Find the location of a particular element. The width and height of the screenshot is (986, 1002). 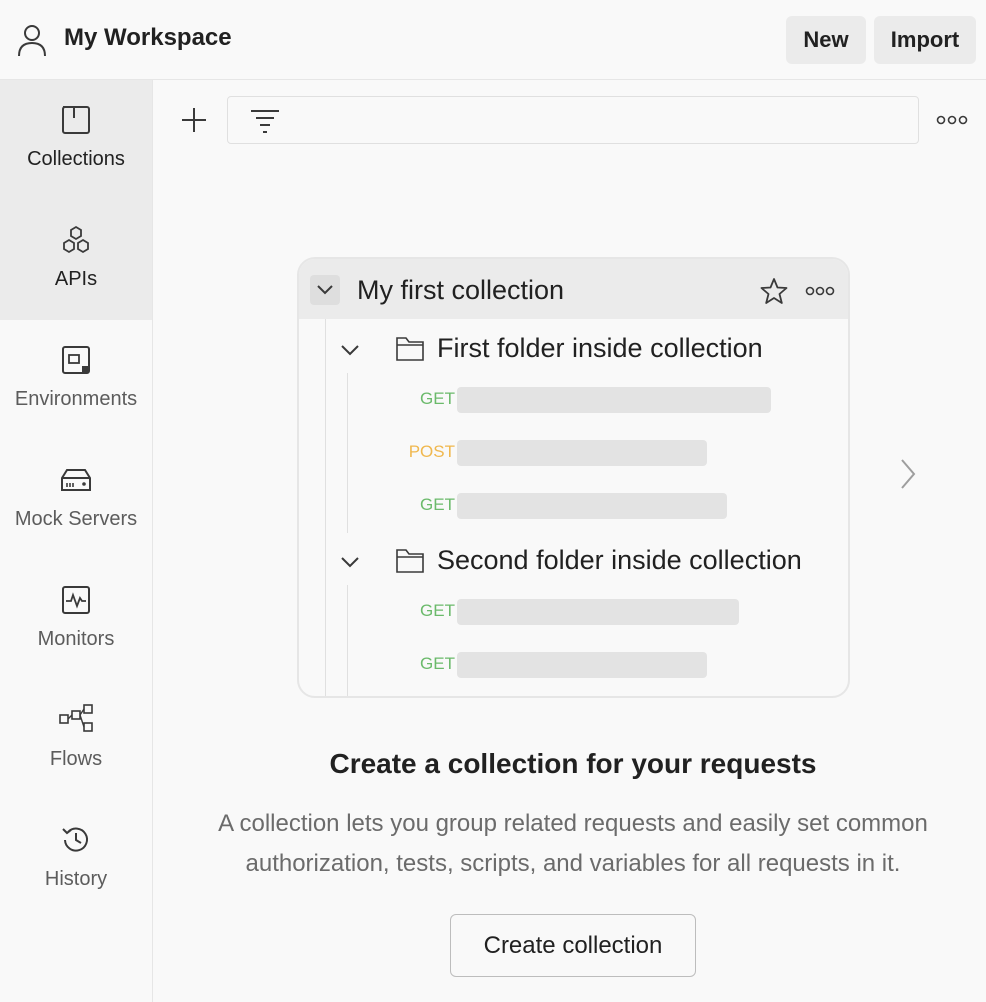

sidebar-item-collections: Collections is located at coordinates (76, 140).